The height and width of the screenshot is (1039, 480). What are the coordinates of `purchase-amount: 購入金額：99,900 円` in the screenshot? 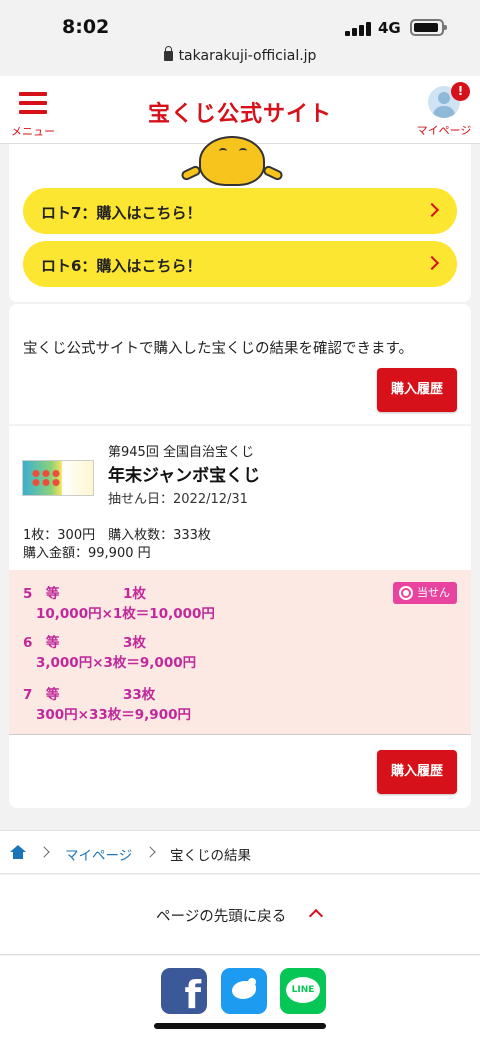 It's located at (87, 553).